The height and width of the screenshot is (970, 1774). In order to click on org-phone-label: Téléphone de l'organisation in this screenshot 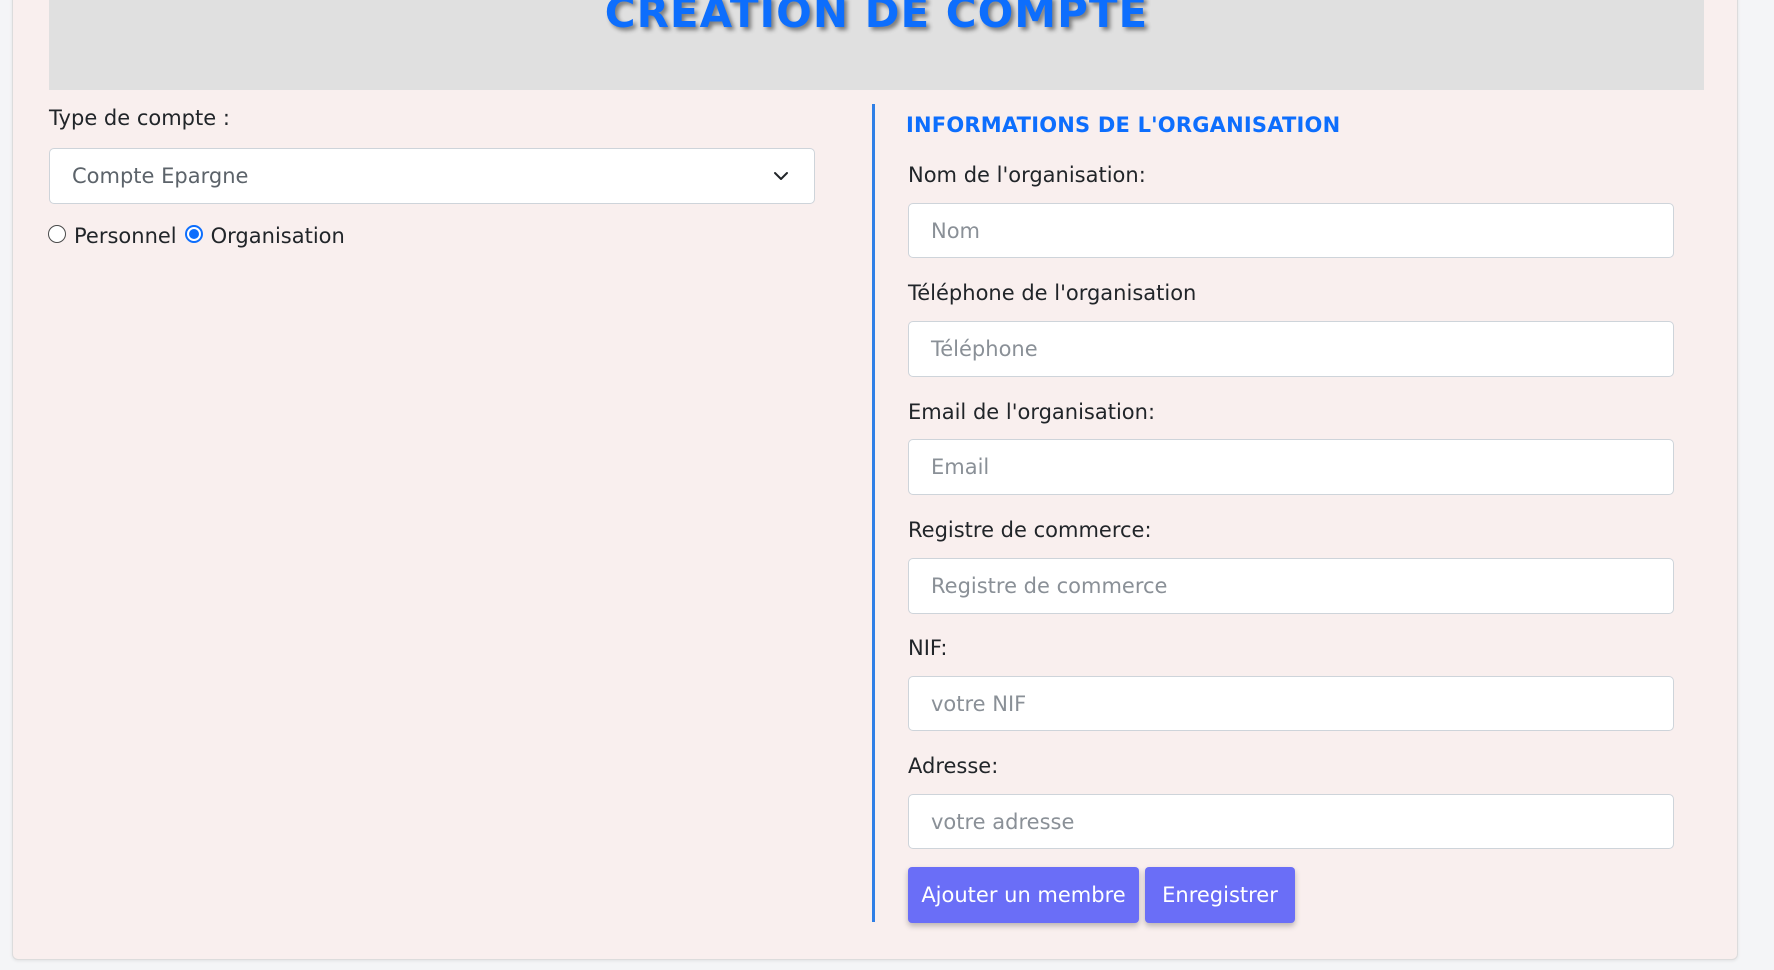, I will do `click(1052, 293)`.